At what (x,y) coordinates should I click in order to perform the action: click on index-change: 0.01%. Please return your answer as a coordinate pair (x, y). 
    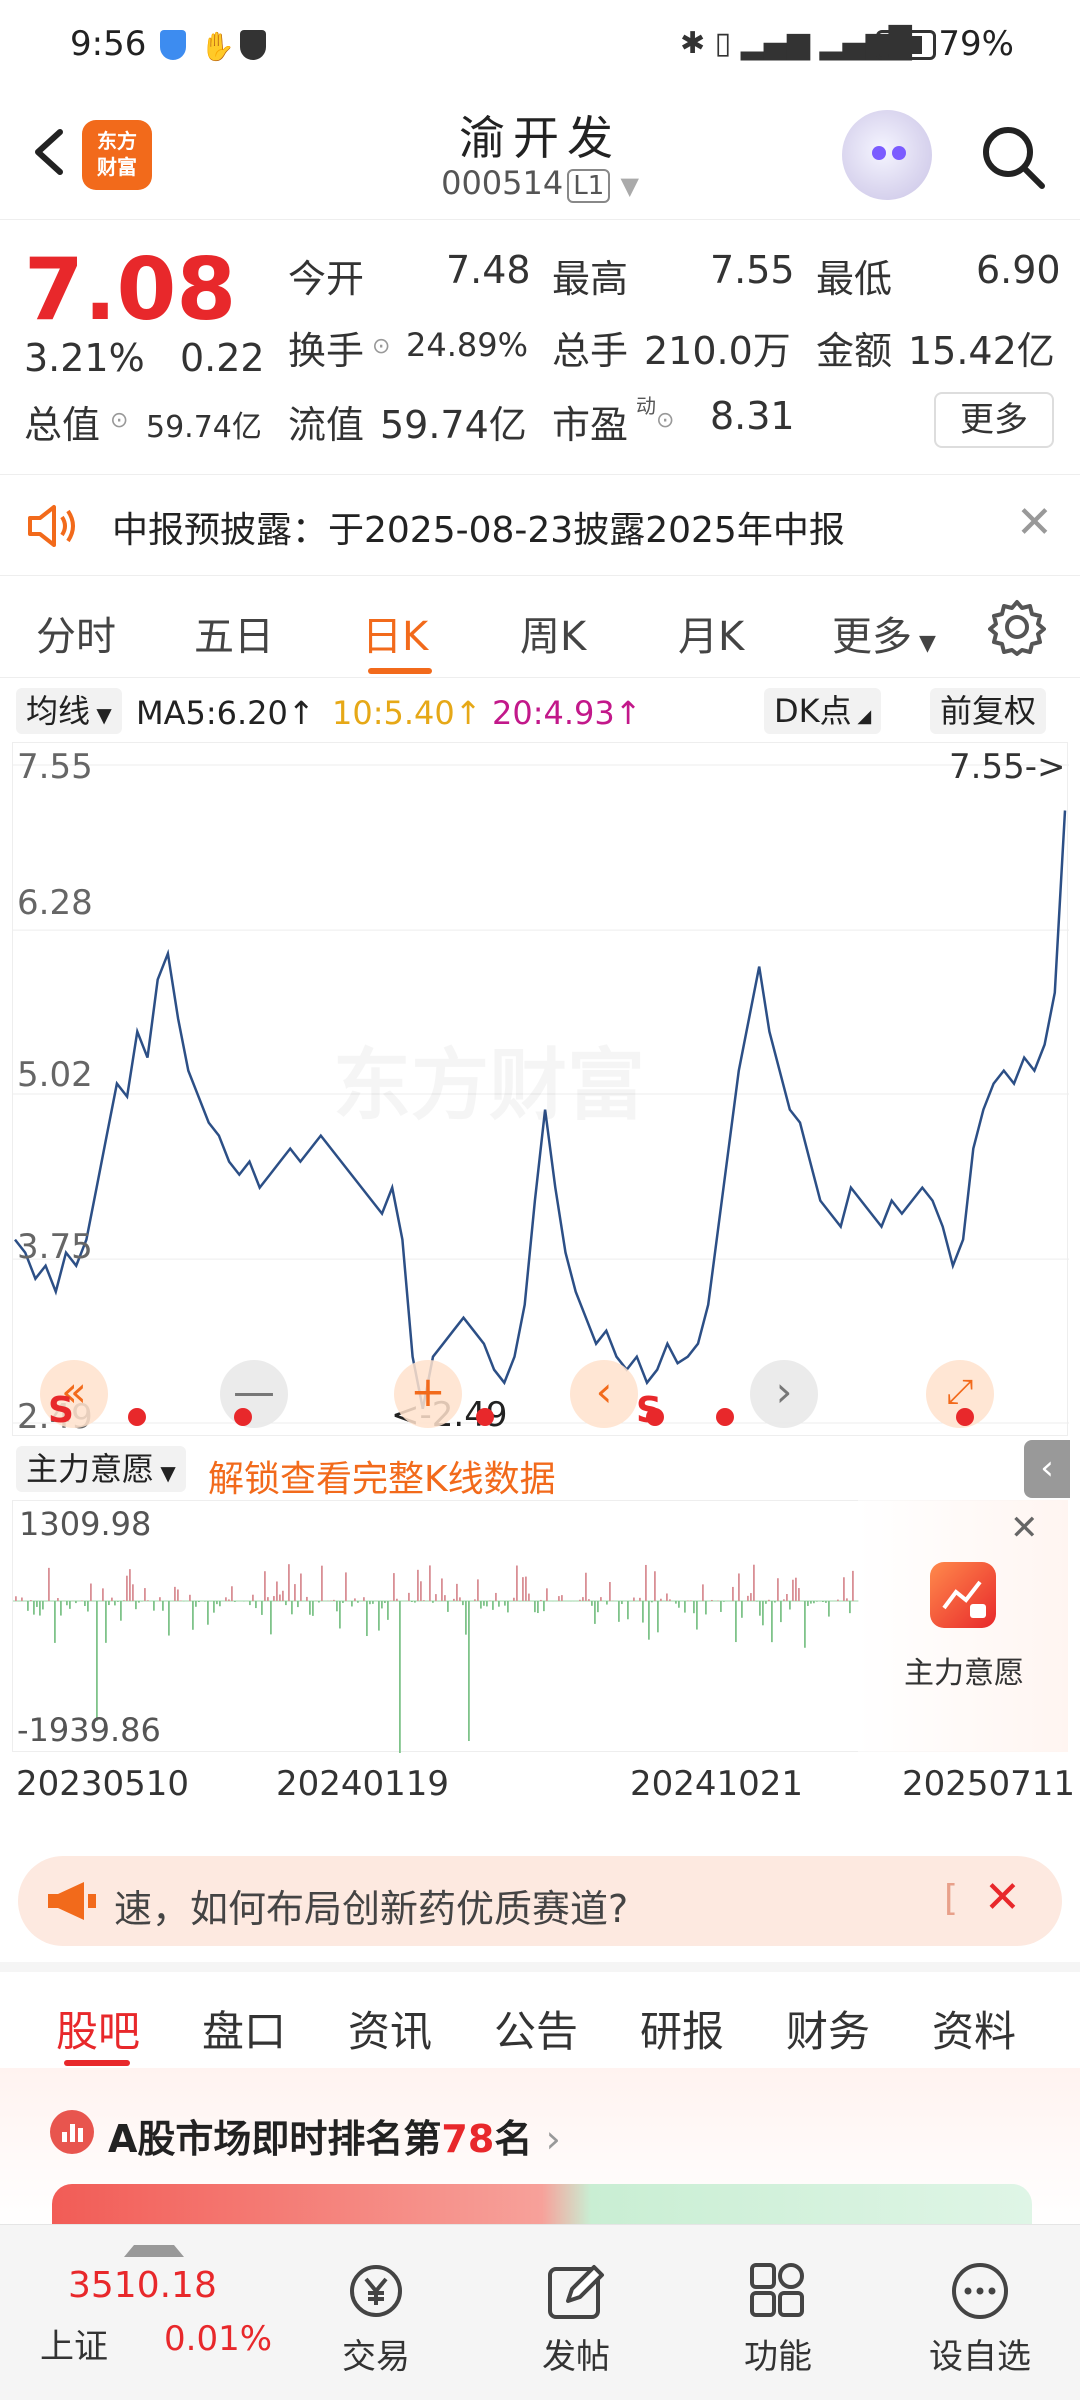
    Looking at the image, I should click on (218, 2339).